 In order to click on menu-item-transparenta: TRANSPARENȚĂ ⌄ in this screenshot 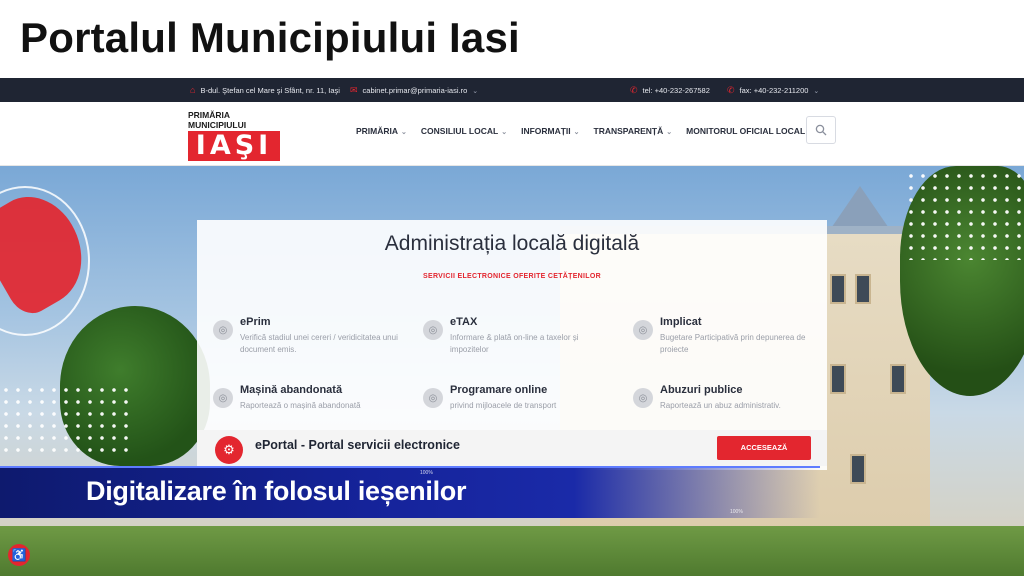, I will do `click(633, 131)`.